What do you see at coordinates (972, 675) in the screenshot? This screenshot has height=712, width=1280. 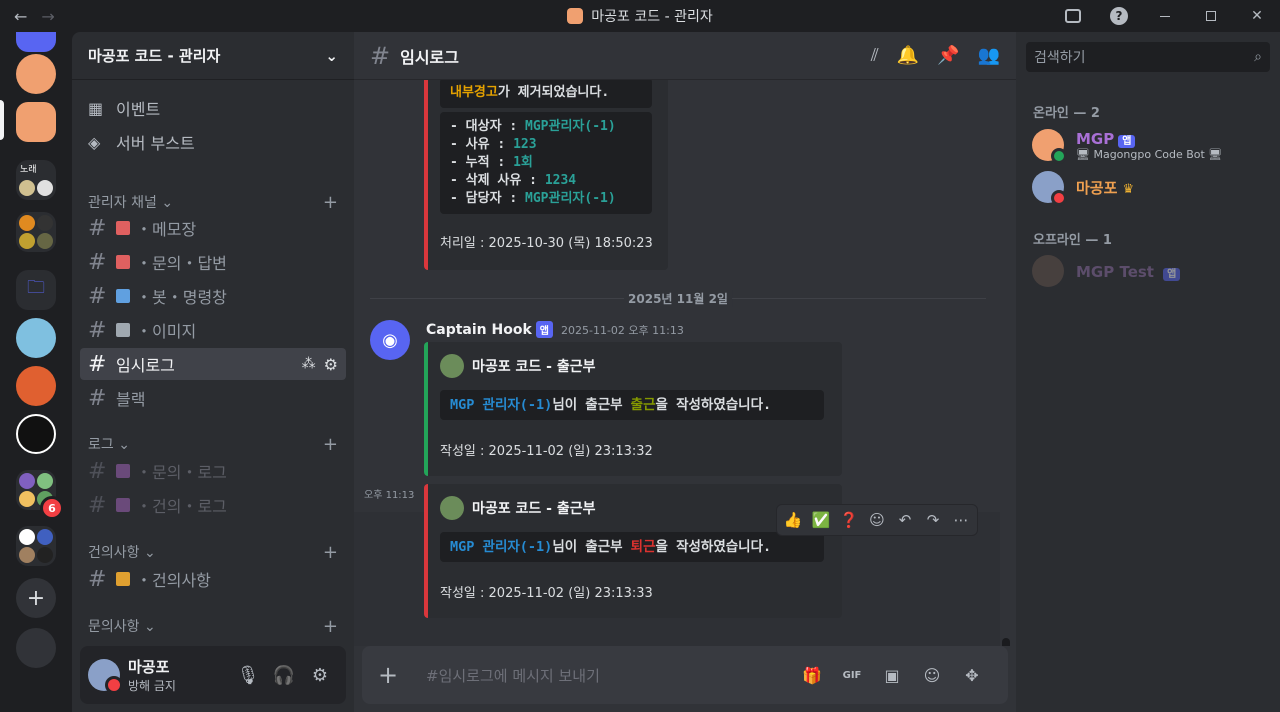 I see `apps-icon: ✥` at bounding box center [972, 675].